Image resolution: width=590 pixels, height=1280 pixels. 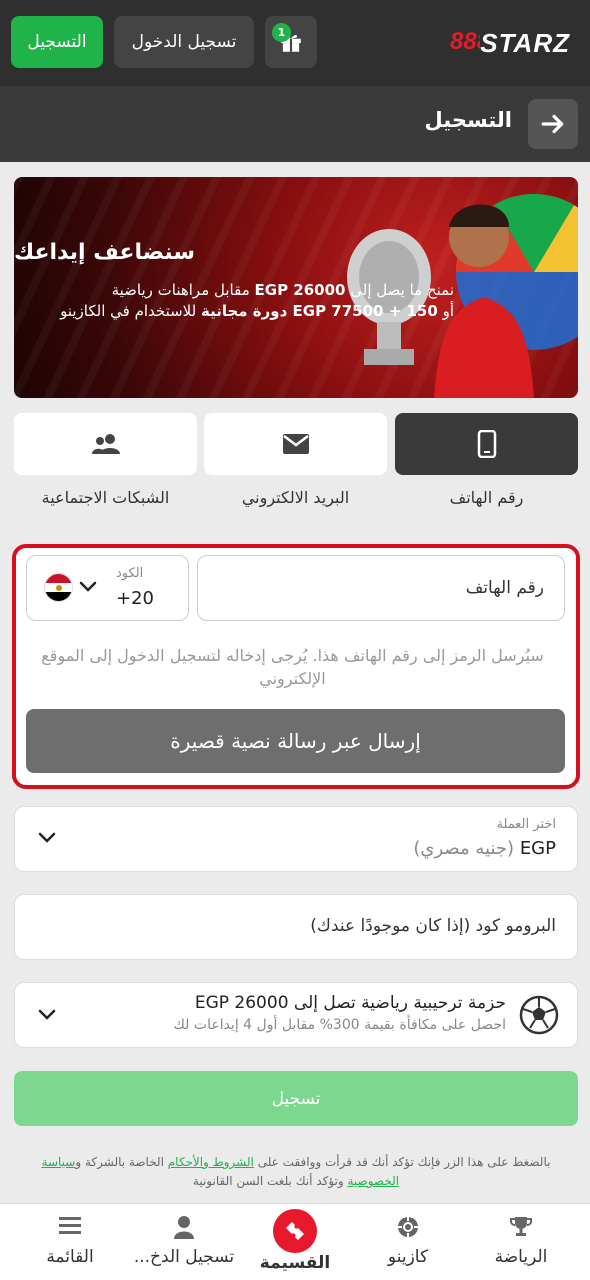 What do you see at coordinates (433, 926) in the screenshot?
I see `promo-code-placeholder: البرومو كود (إذا كان موجودًا عندك)` at bounding box center [433, 926].